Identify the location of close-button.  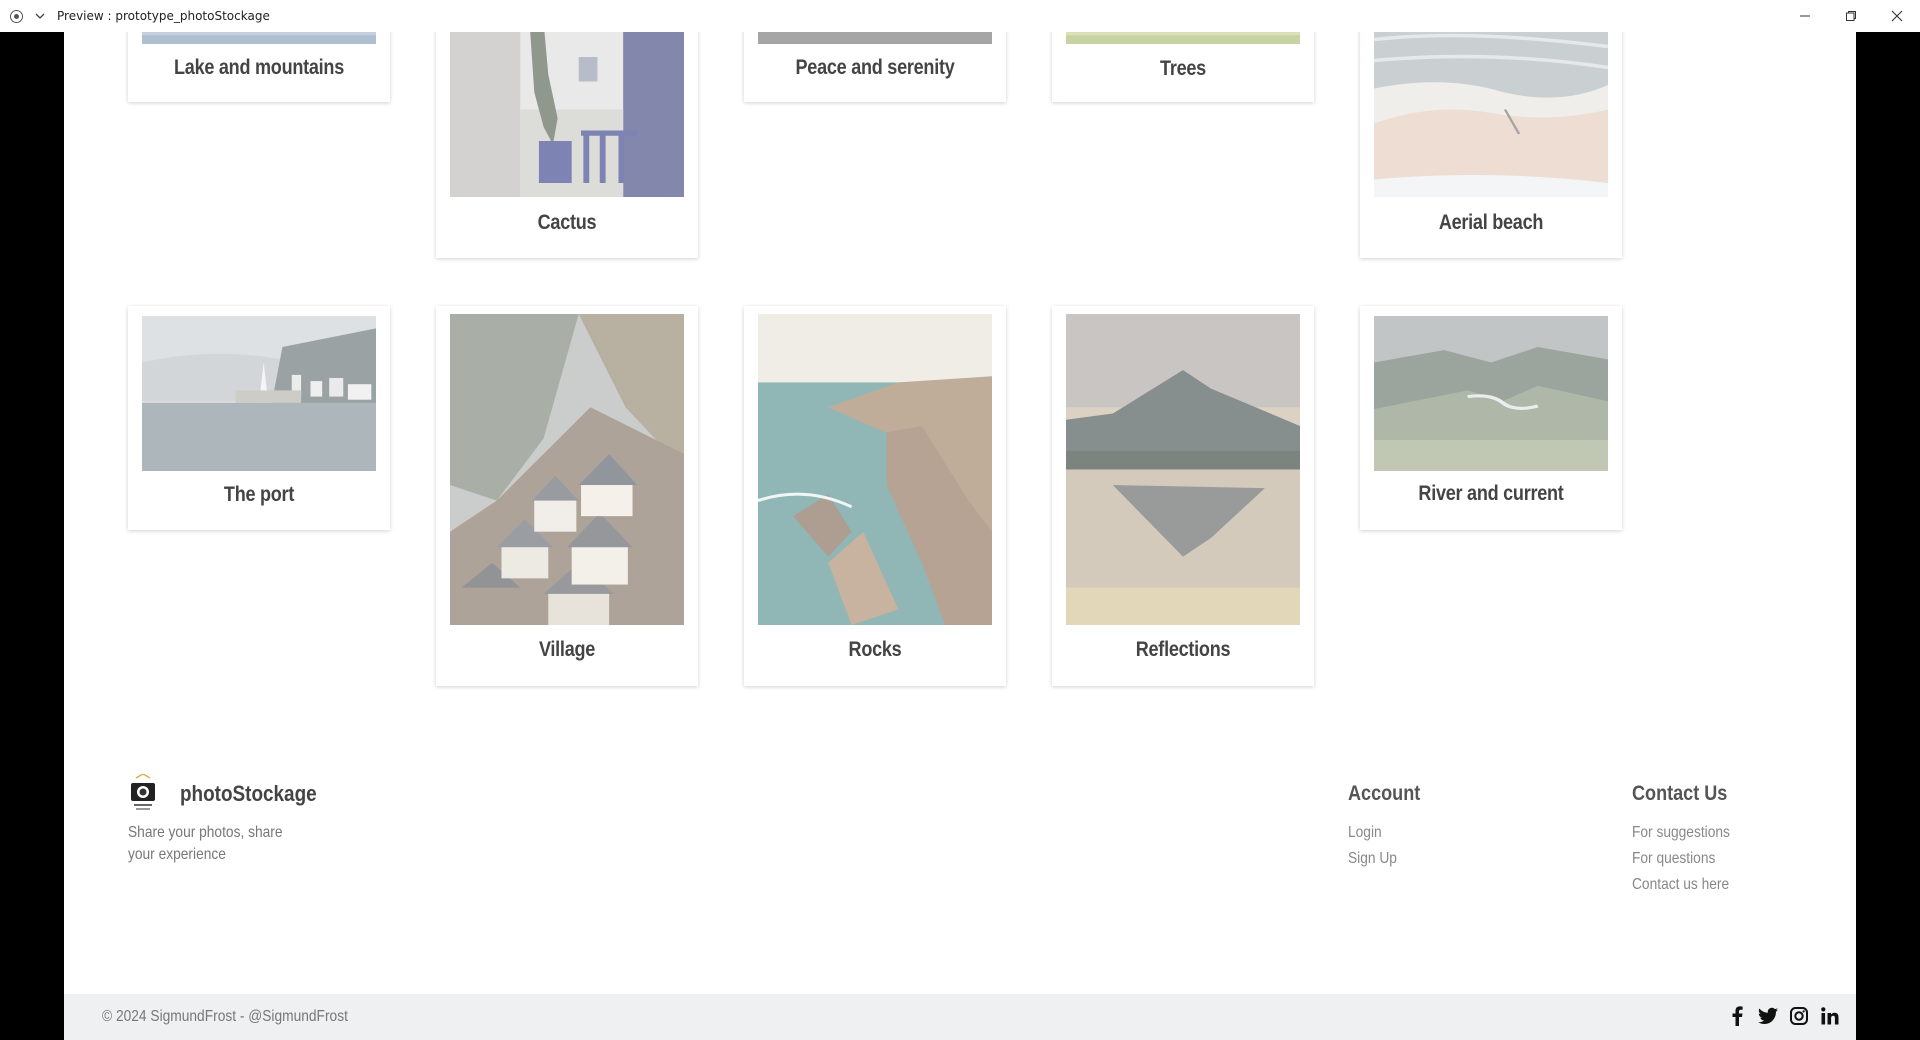
(1897, 16).